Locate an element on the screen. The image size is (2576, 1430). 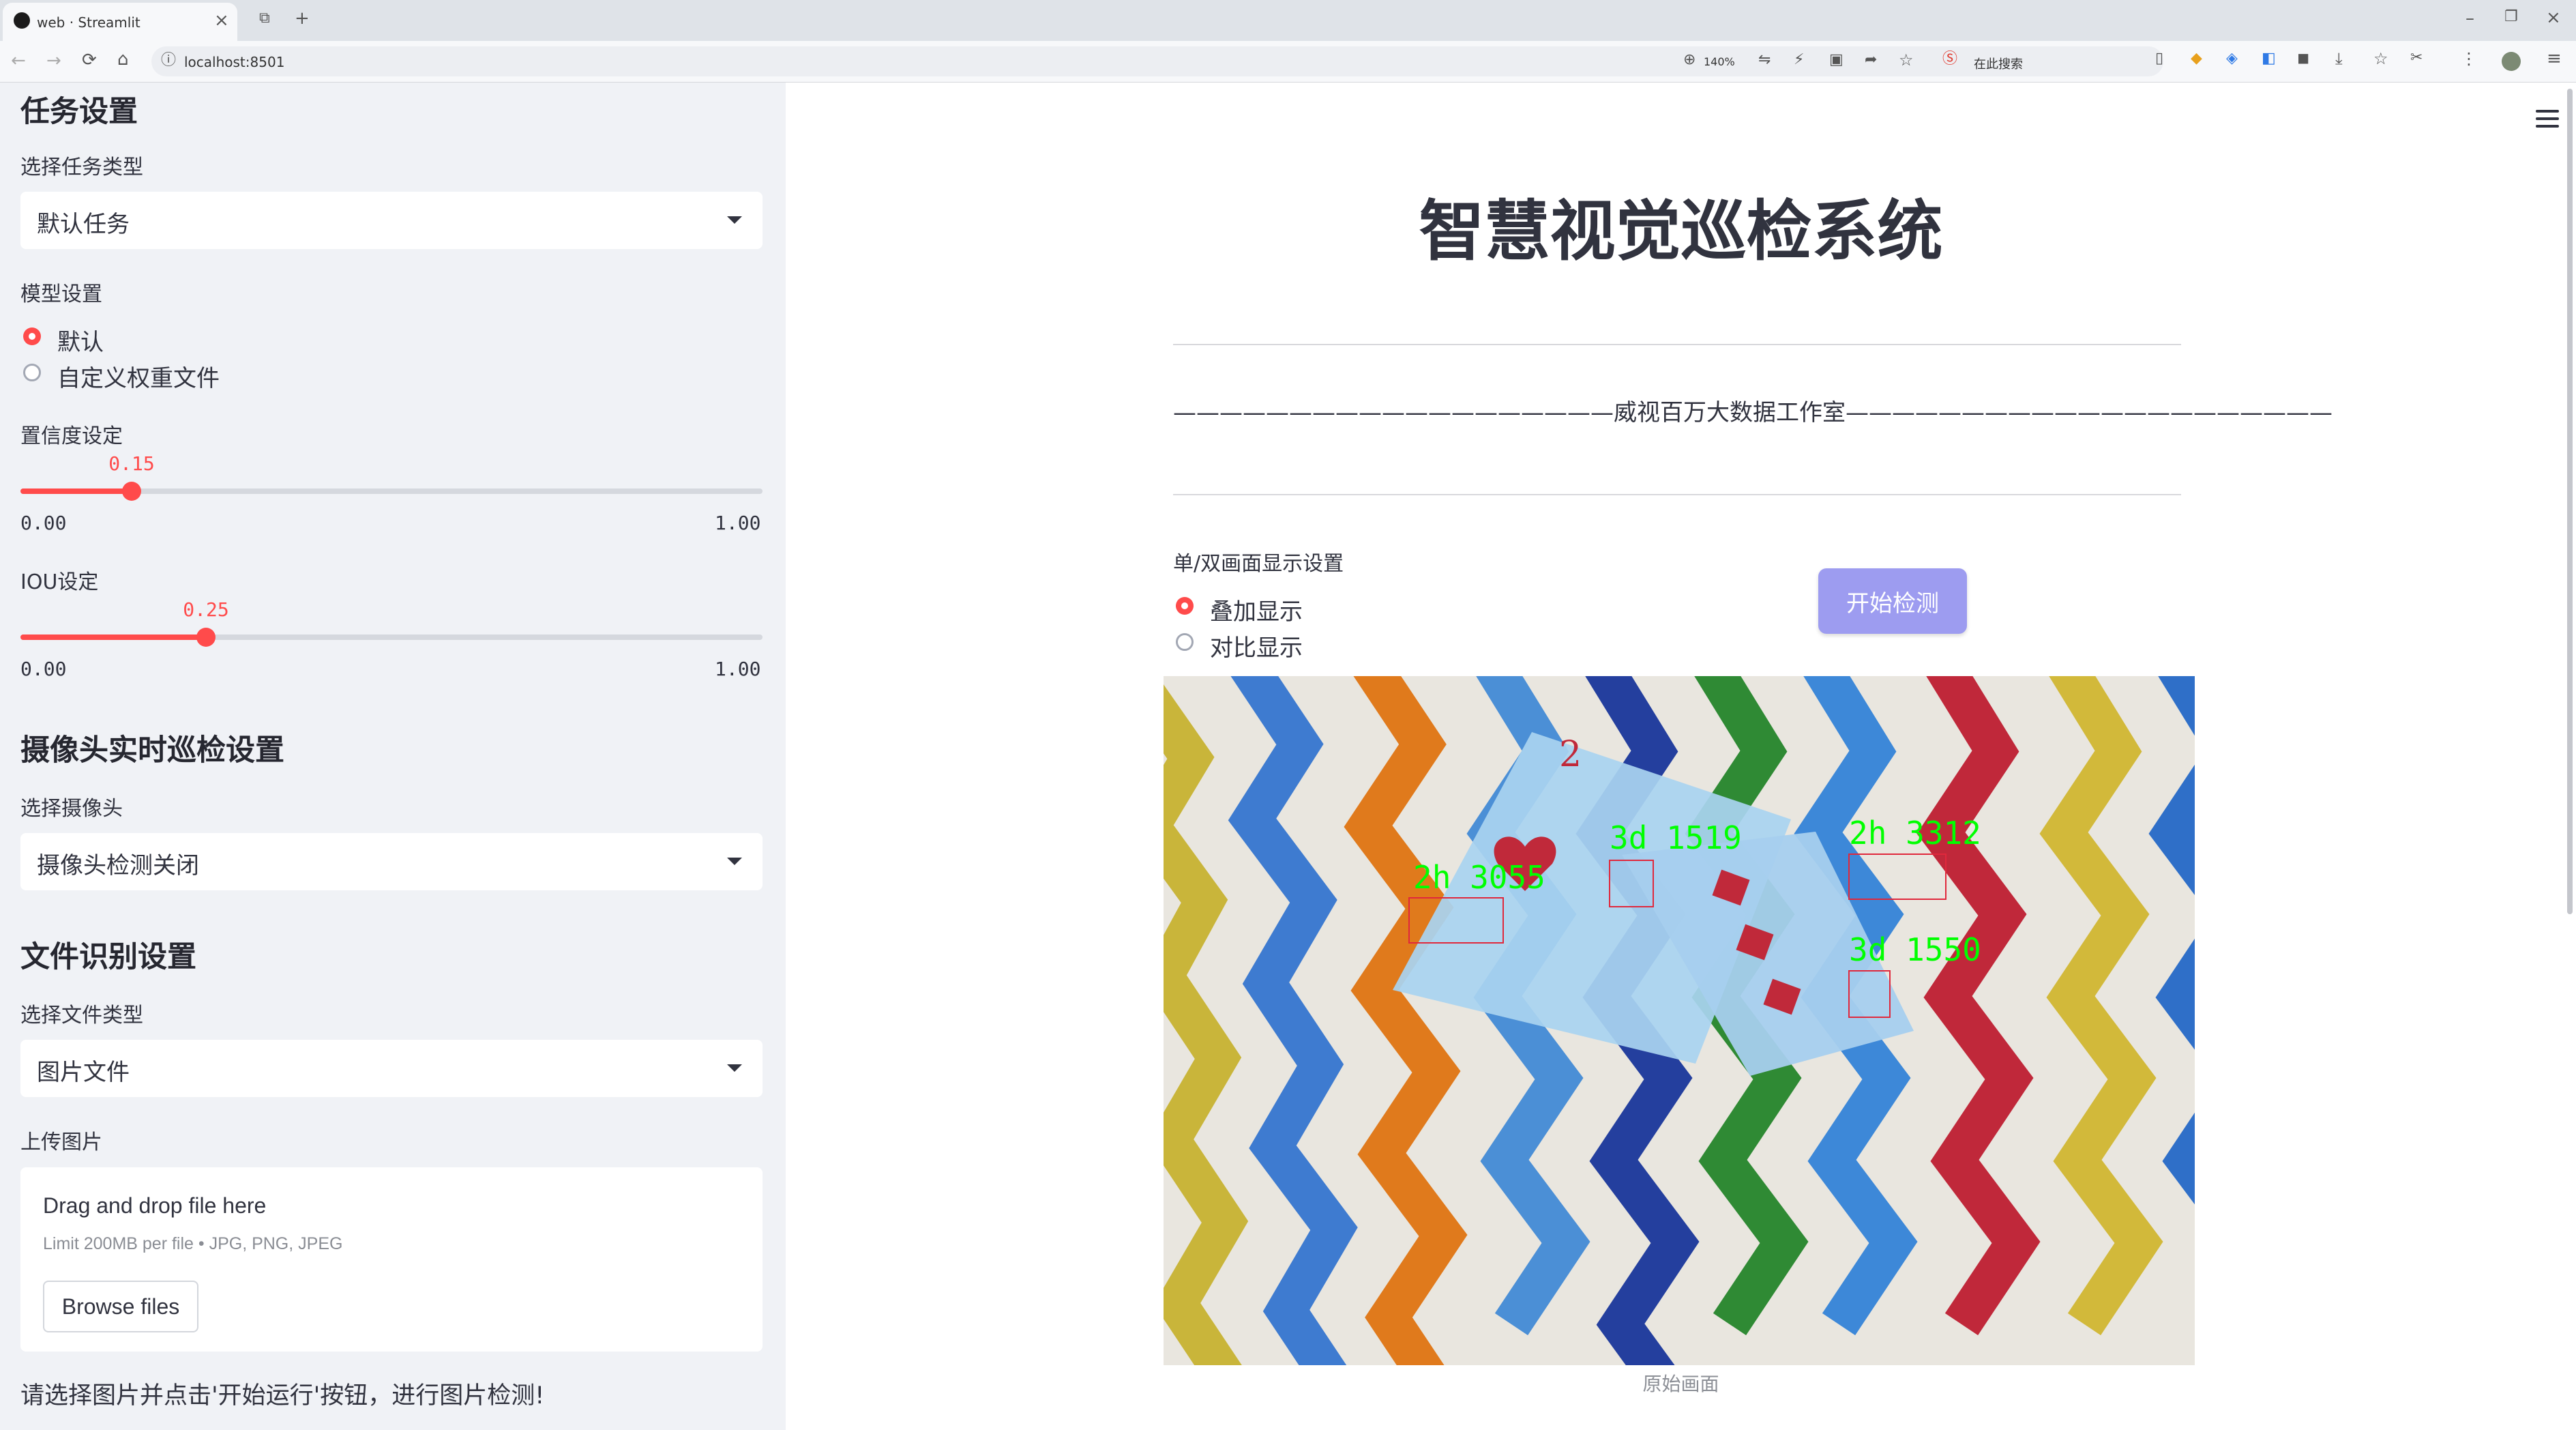
iou-slider is located at coordinates (391, 638).